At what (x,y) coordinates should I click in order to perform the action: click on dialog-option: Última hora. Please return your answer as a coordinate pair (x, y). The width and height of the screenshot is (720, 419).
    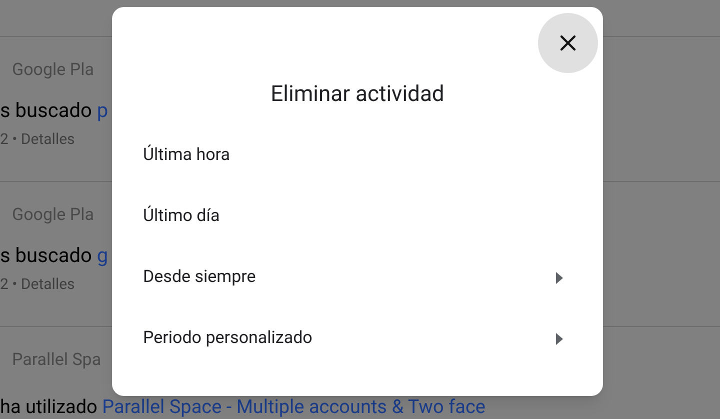
    Looking at the image, I should click on (357, 155).